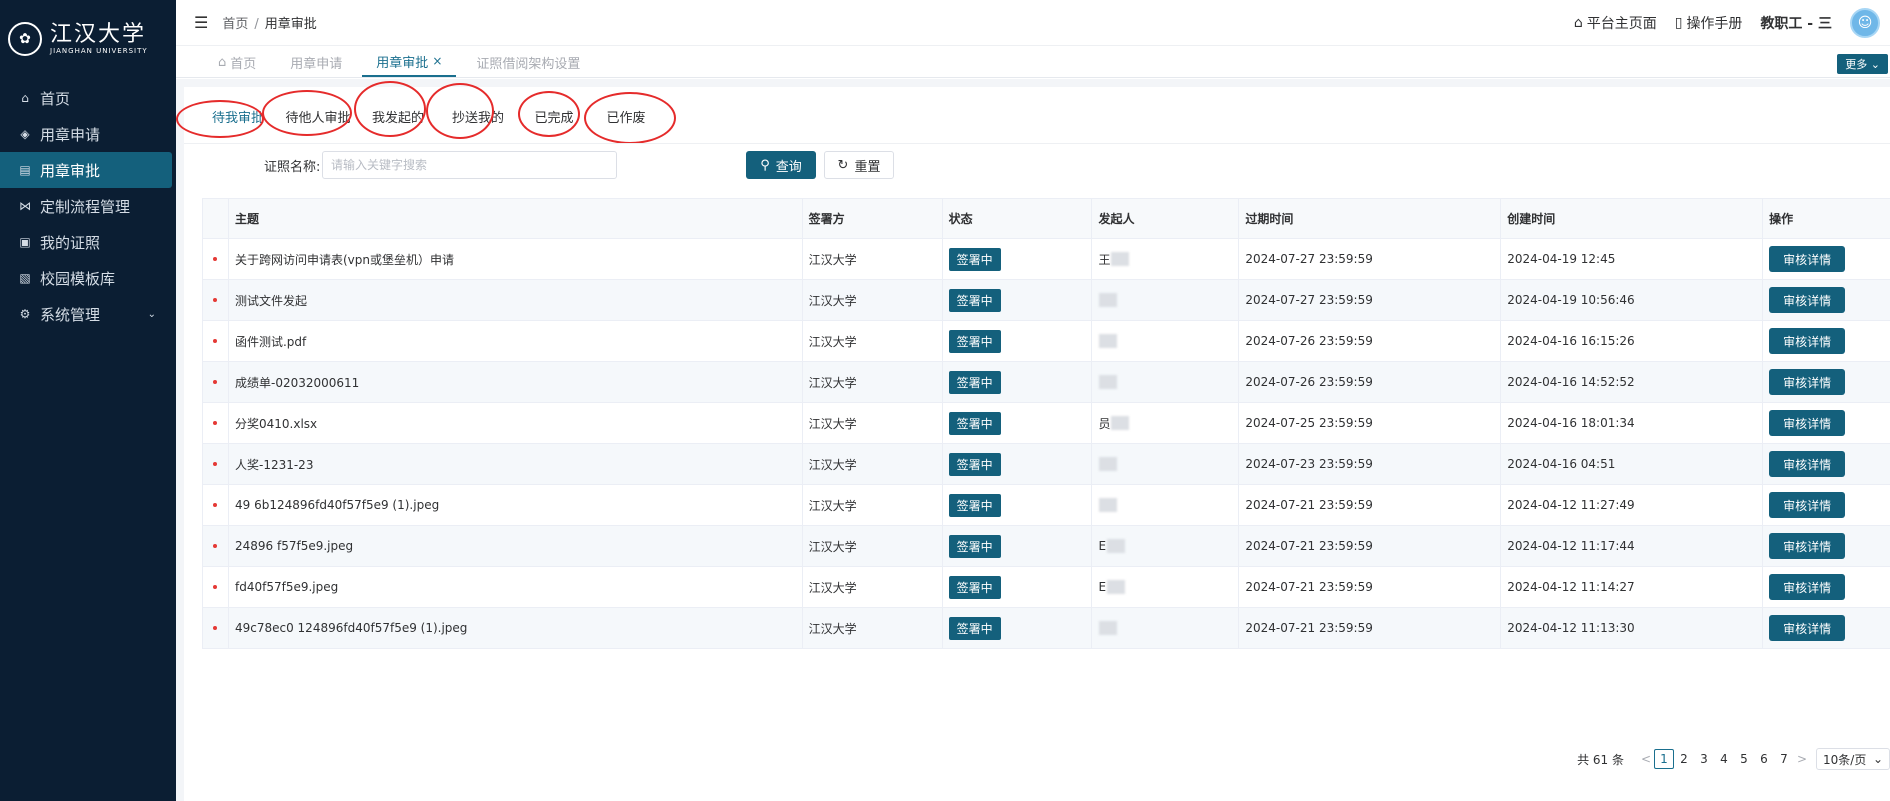 This screenshot has height=801, width=1890. What do you see at coordinates (238, 119) in the screenshot?
I see `tab-pending-mine: 待我审批` at bounding box center [238, 119].